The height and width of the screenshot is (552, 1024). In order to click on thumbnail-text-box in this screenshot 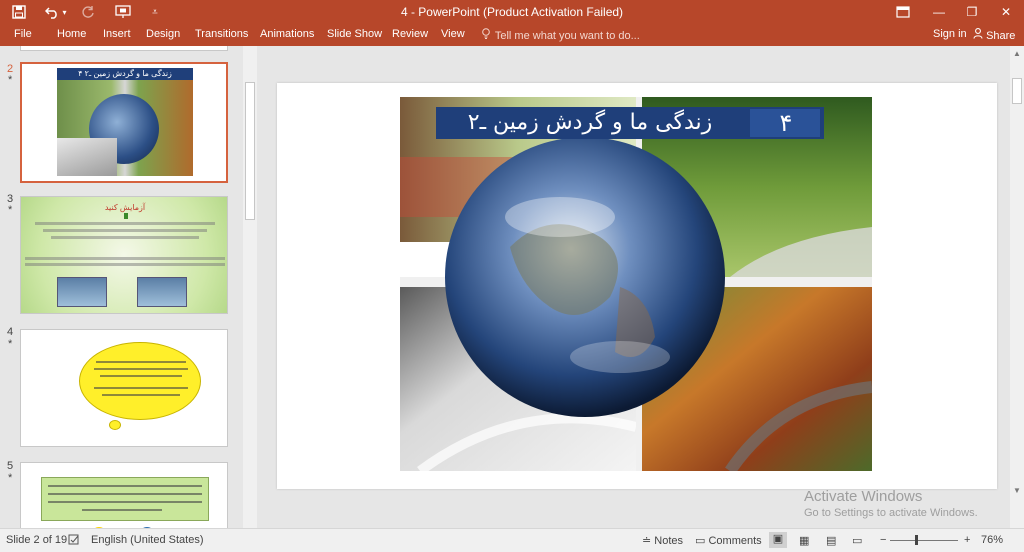, I will do `click(125, 499)`.